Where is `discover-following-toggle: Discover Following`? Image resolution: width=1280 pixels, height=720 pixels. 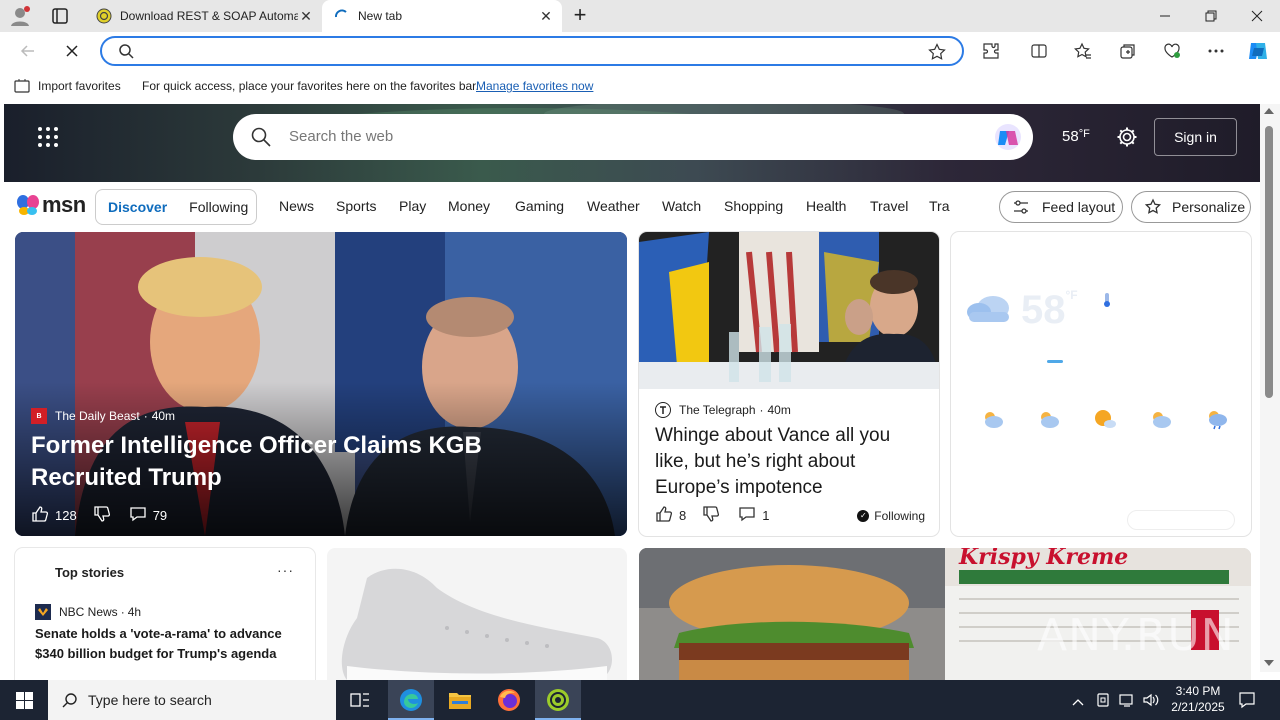
discover-following-toggle: Discover Following is located at coordinates (176, 207).